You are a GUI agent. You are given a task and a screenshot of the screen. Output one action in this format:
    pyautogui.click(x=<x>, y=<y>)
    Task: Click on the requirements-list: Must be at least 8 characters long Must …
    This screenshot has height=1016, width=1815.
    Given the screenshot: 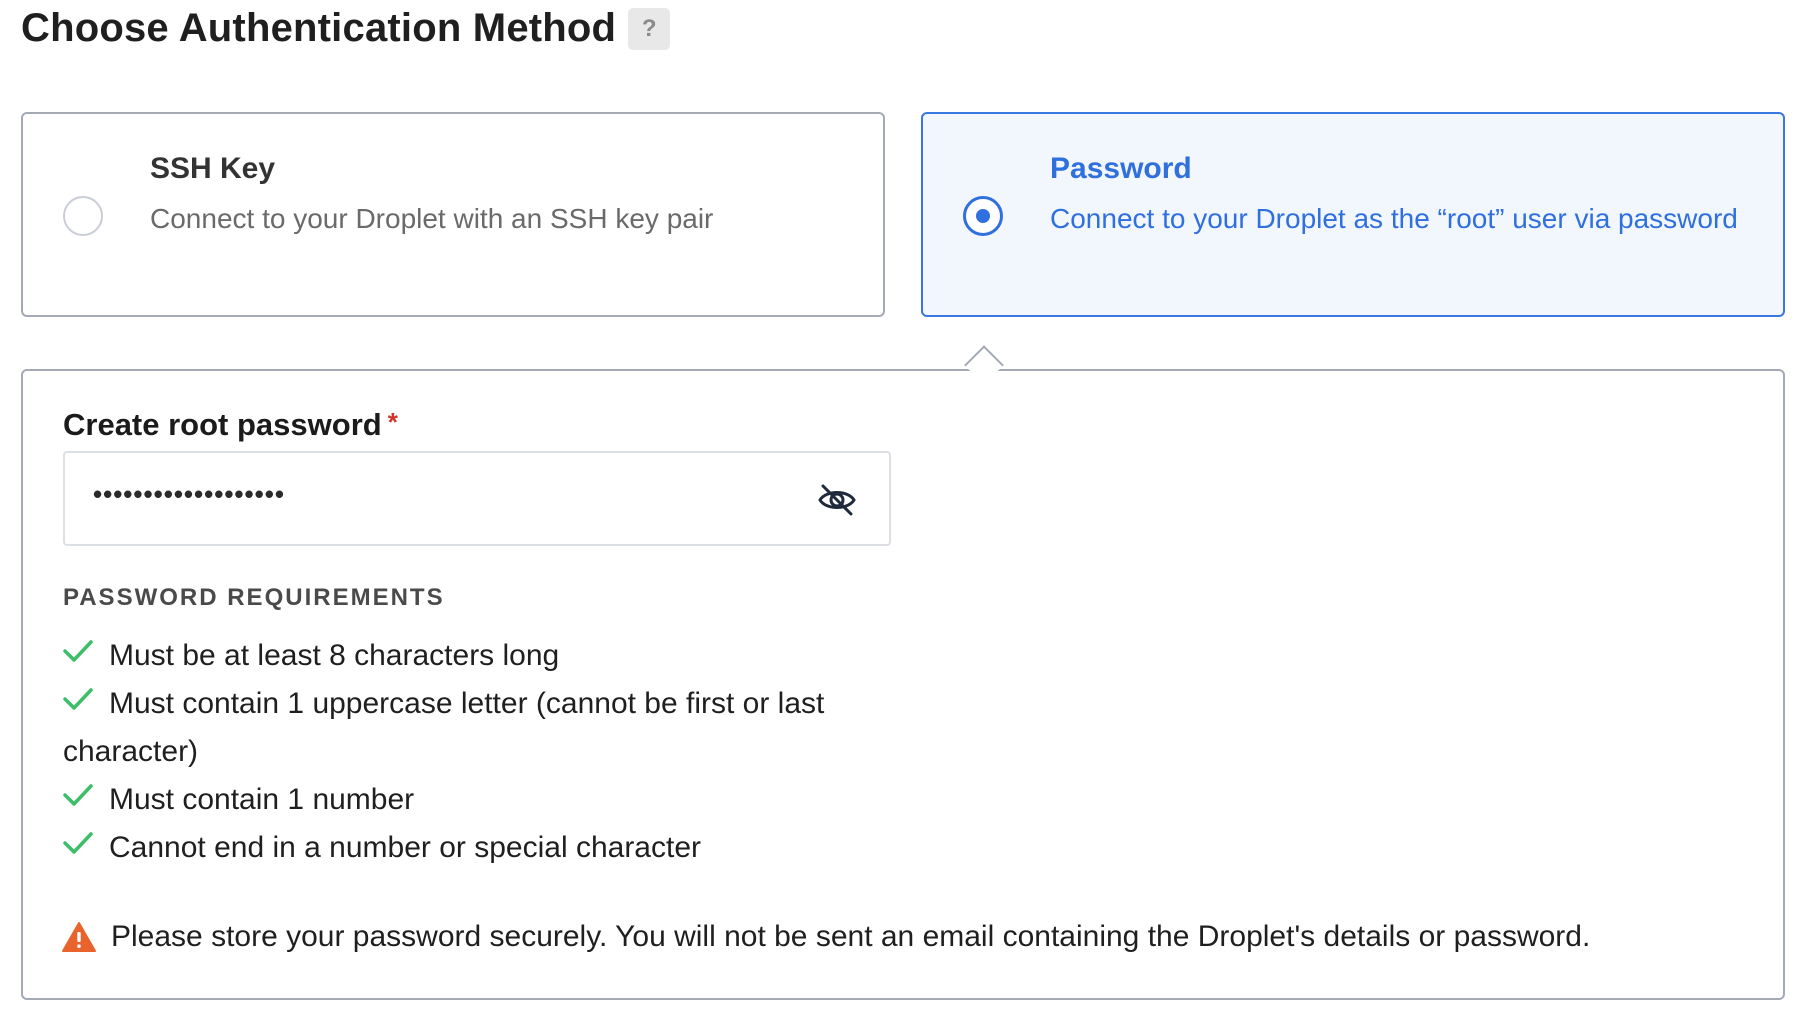 What is the action you would take?
    pyautogui.click(x=473, y=752)
    